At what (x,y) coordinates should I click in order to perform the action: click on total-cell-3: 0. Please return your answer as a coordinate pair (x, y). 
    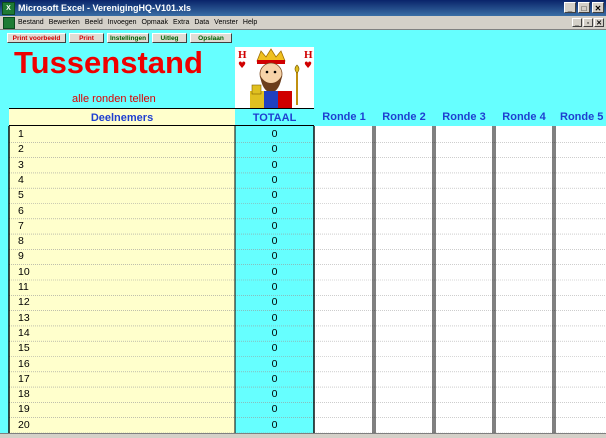
    Looking at the image, I should click on (274, 165).